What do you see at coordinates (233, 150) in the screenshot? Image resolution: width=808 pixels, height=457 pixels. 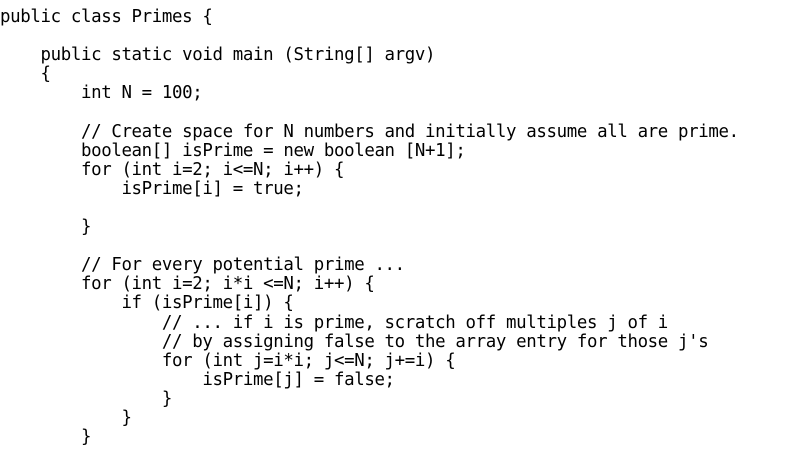 I see `code-line: boolean[] isPrime = new boolean [N+1];` at bounding box center [233, 150].